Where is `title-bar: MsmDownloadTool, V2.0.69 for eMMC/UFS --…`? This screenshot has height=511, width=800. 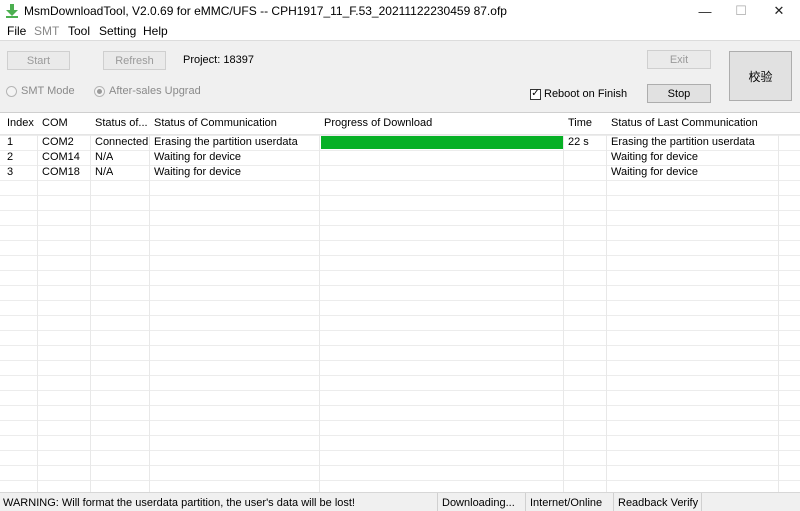 title-bar: MsmDownloadTool, V2.0.69 for eMMC/UFS --… is located at coordinates (400, 11).